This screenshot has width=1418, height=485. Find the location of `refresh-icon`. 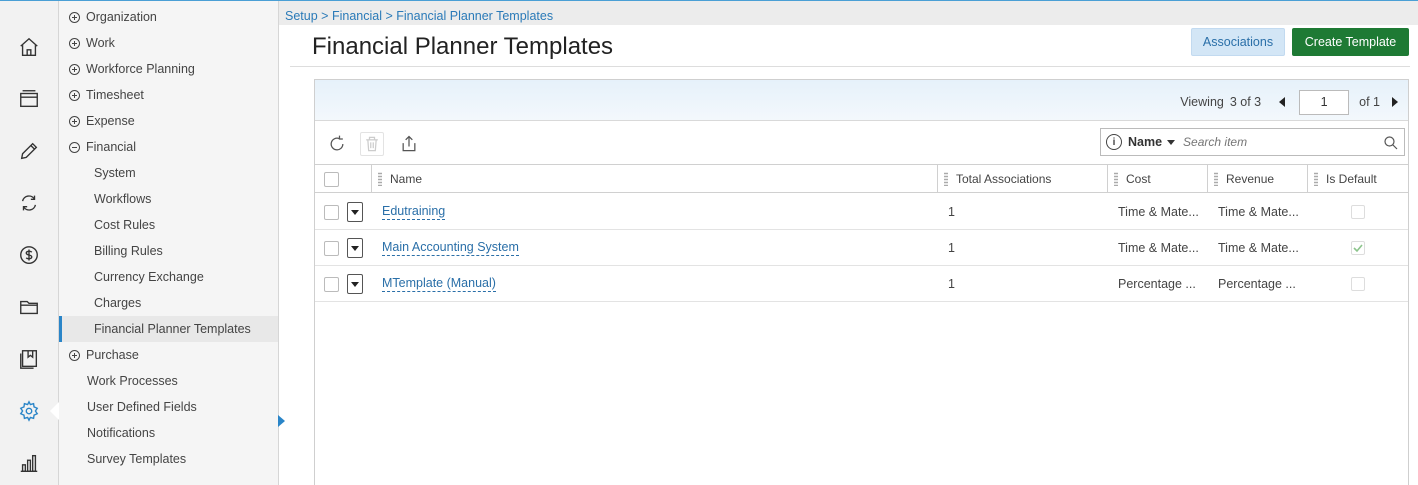

refresh-icon is located at coordinates (337, 144).